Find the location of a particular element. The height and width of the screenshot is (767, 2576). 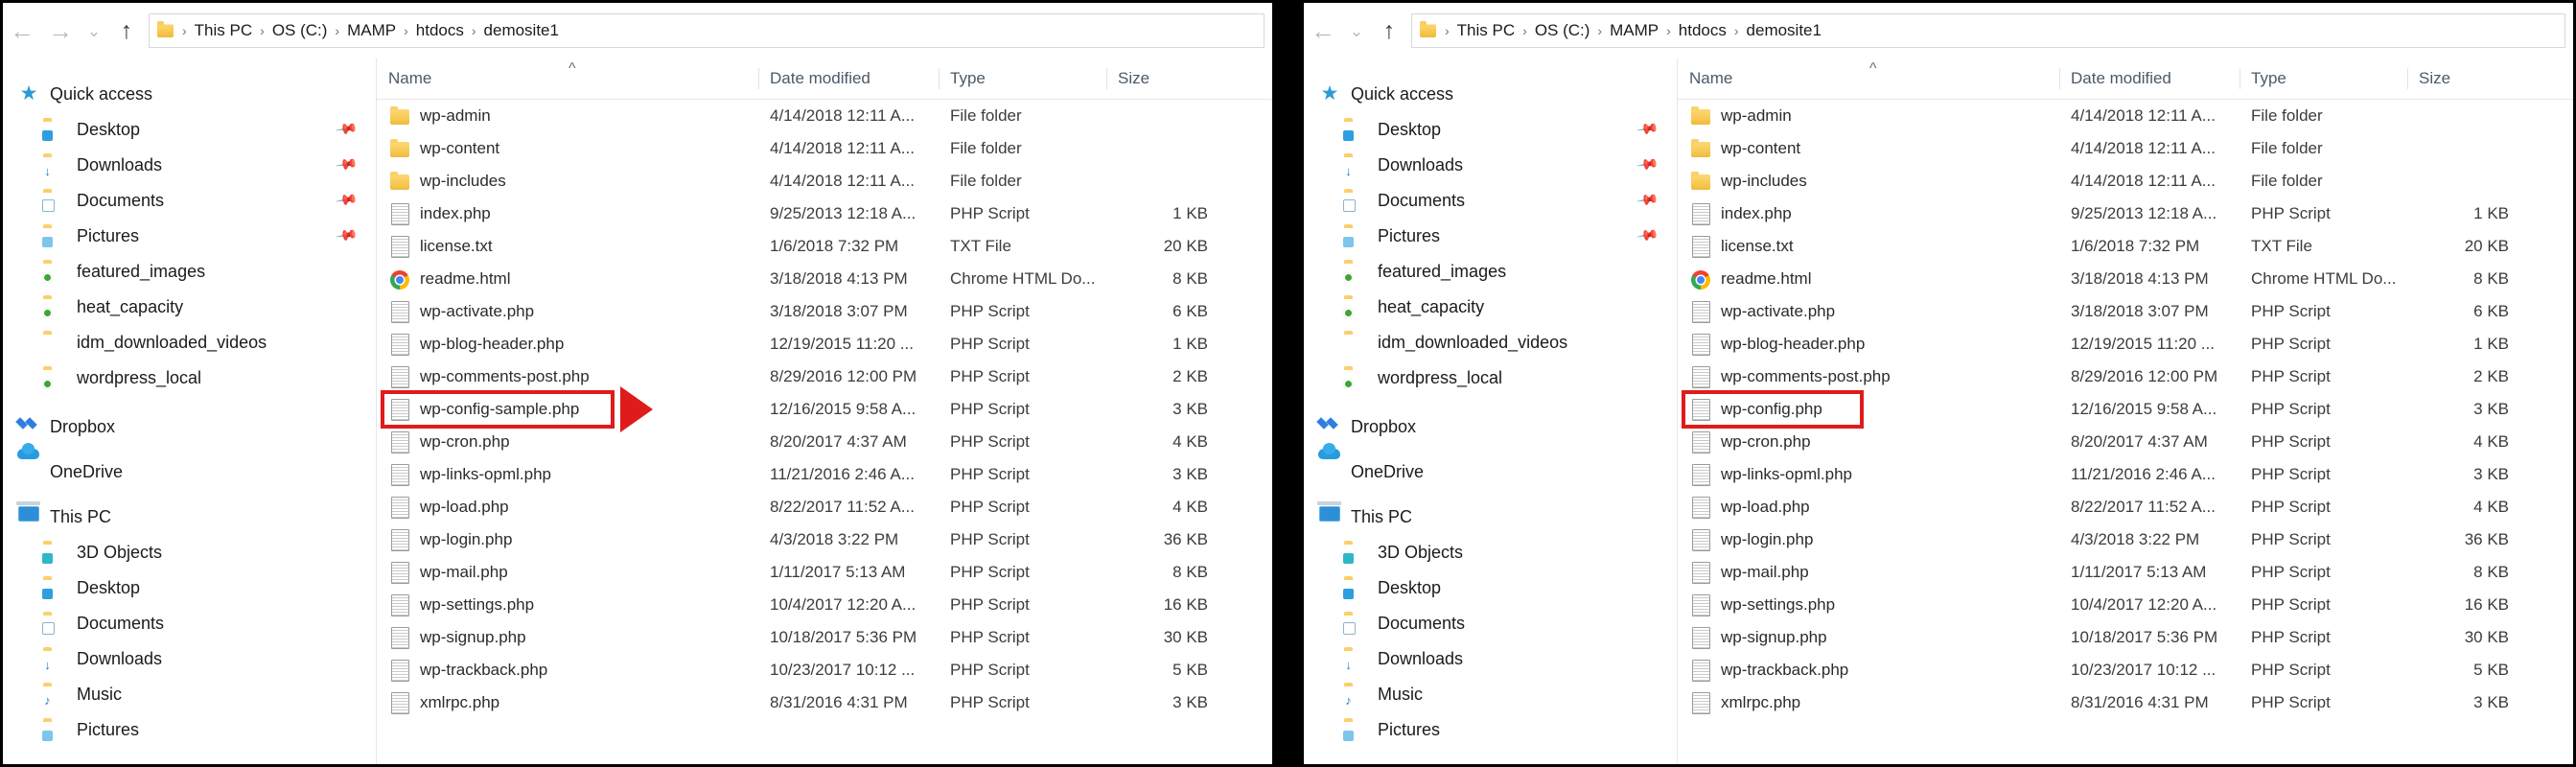

breadcrumb-item: demosite1 is located at coordinates (521, 31).